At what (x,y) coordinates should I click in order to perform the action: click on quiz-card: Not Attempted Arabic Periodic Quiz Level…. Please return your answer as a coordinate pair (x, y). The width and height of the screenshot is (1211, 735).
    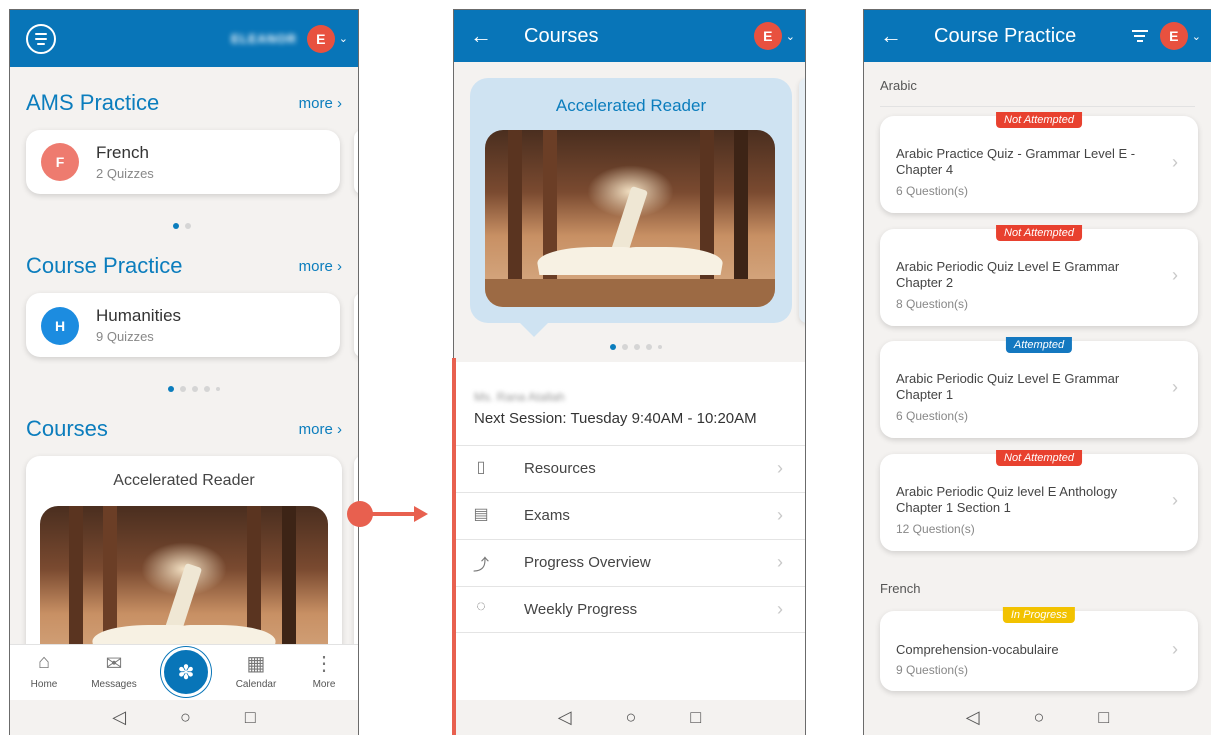
    Looking at the image, I should click on (1039, 275).